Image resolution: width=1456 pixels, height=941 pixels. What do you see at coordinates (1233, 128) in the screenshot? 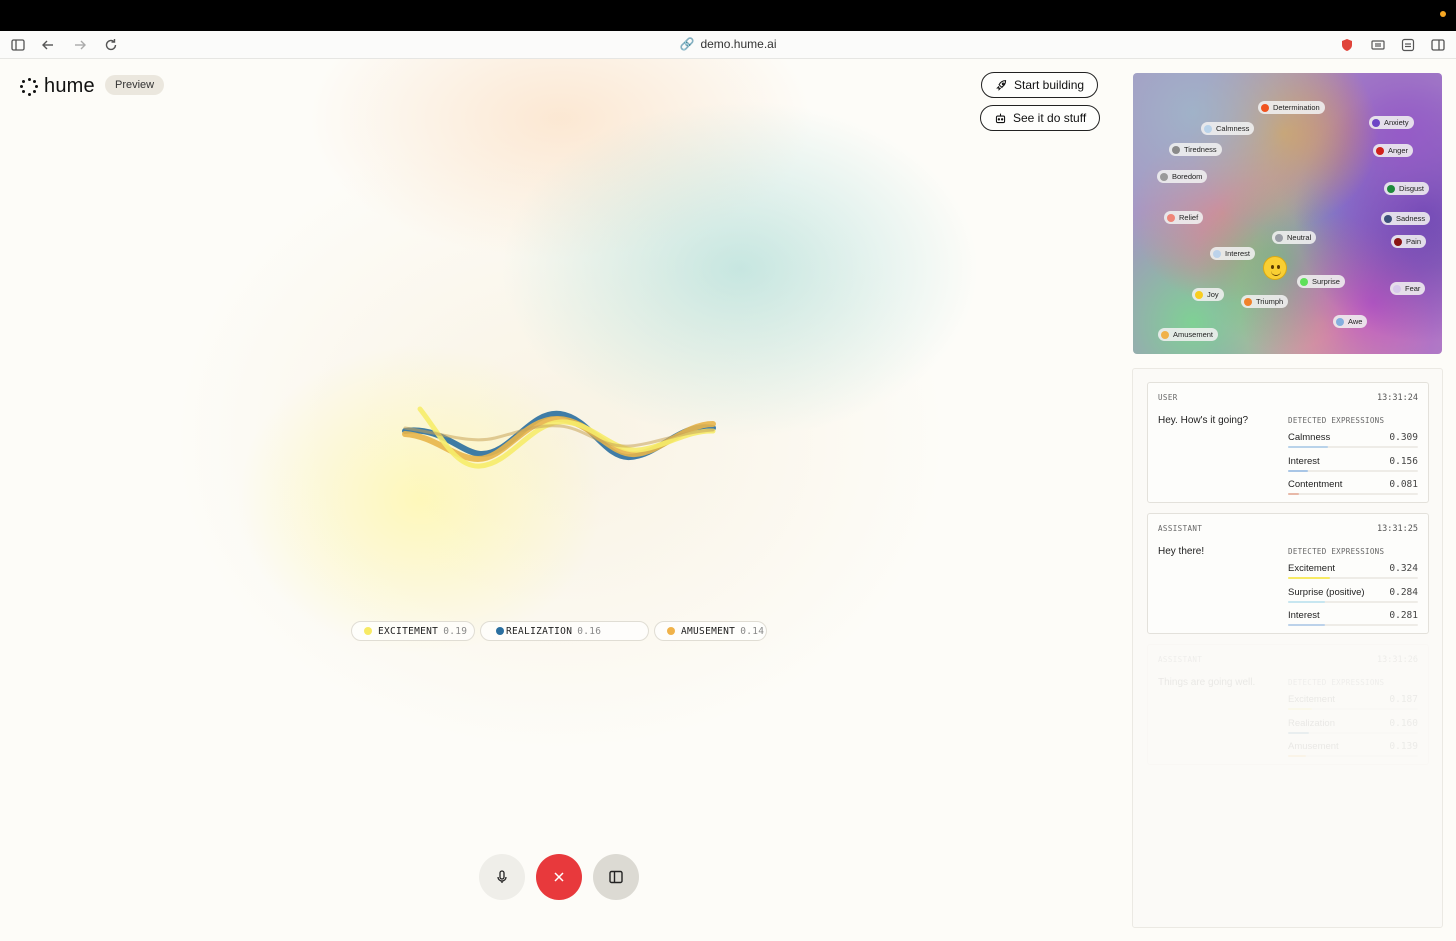
I see `emotion-map-label: Calmness` at bounding box center [1233, 128].